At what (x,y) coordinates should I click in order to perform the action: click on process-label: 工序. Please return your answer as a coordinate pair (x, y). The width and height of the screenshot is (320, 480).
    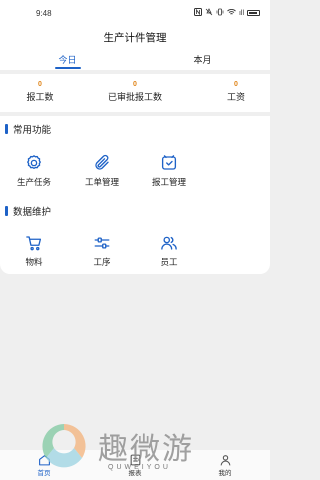
    Looking at the image, I should click on (102, 262).